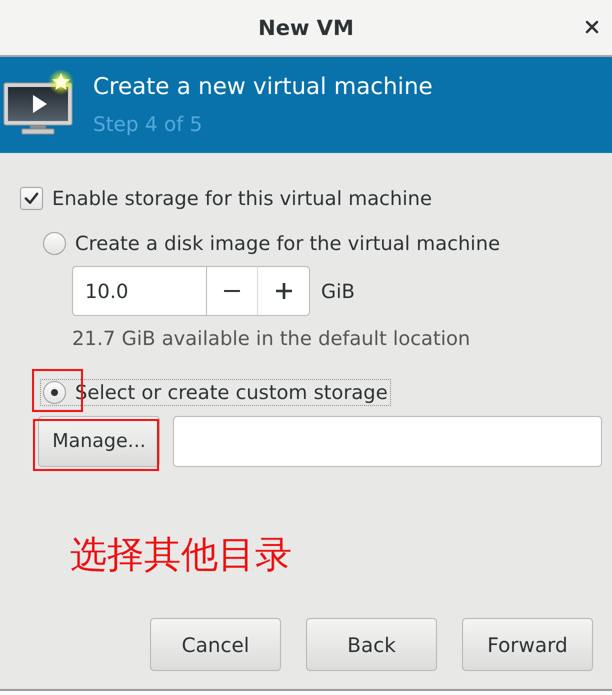 The height and width of the screenshot is (695, 612). I want to click on wizard-button: Cancel, so click(215, 644).